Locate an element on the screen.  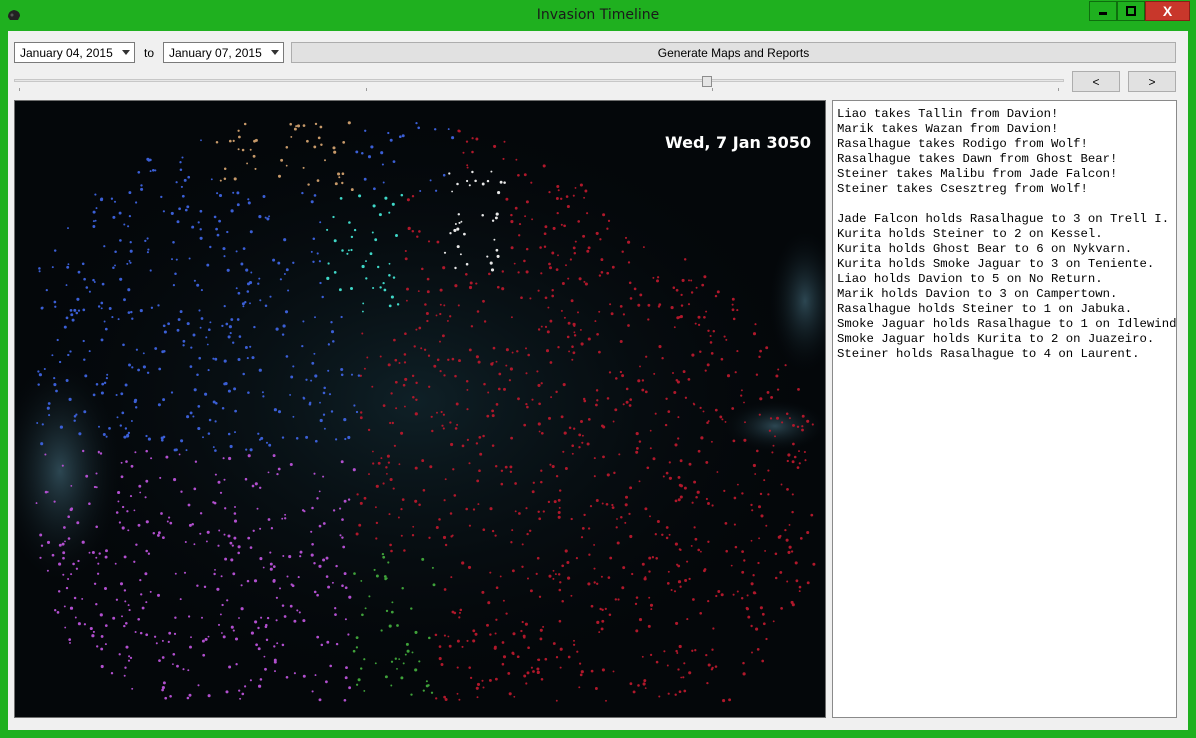
previous-button: < is located at coordinates (1096, 81).